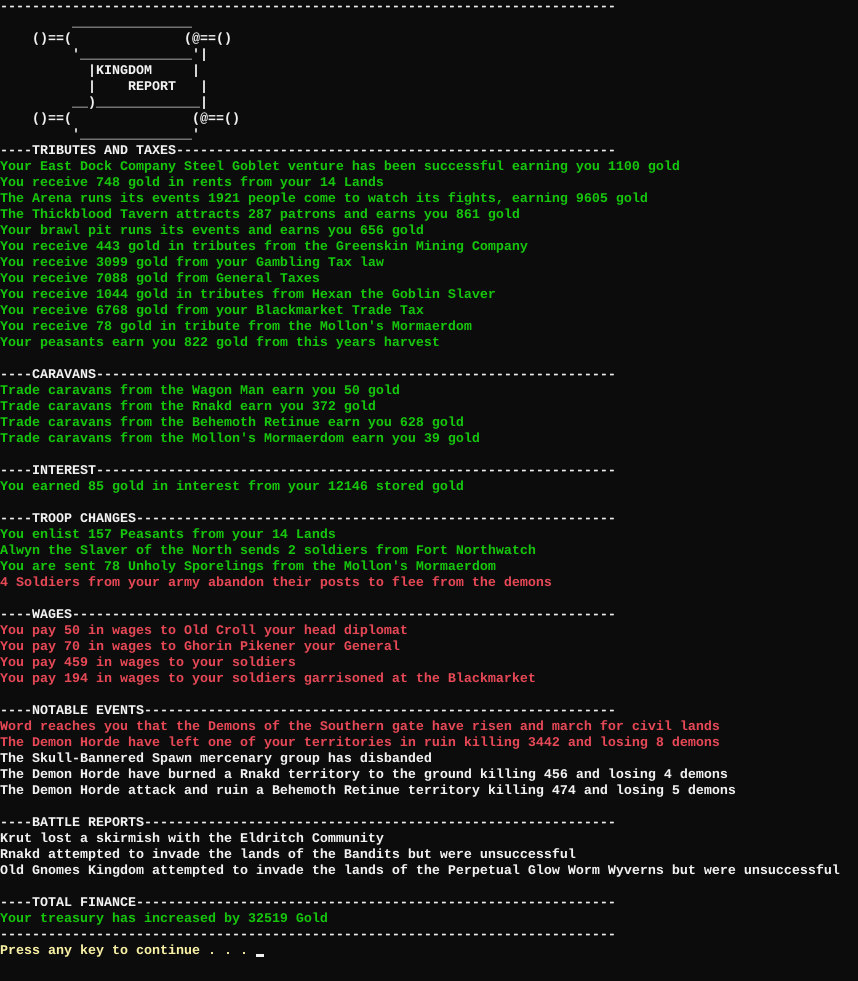 The image size is (858, 981). I want to click on report-line: The Skull-Bannered Spawn mercenary group has disbanded, so click(216, 760).